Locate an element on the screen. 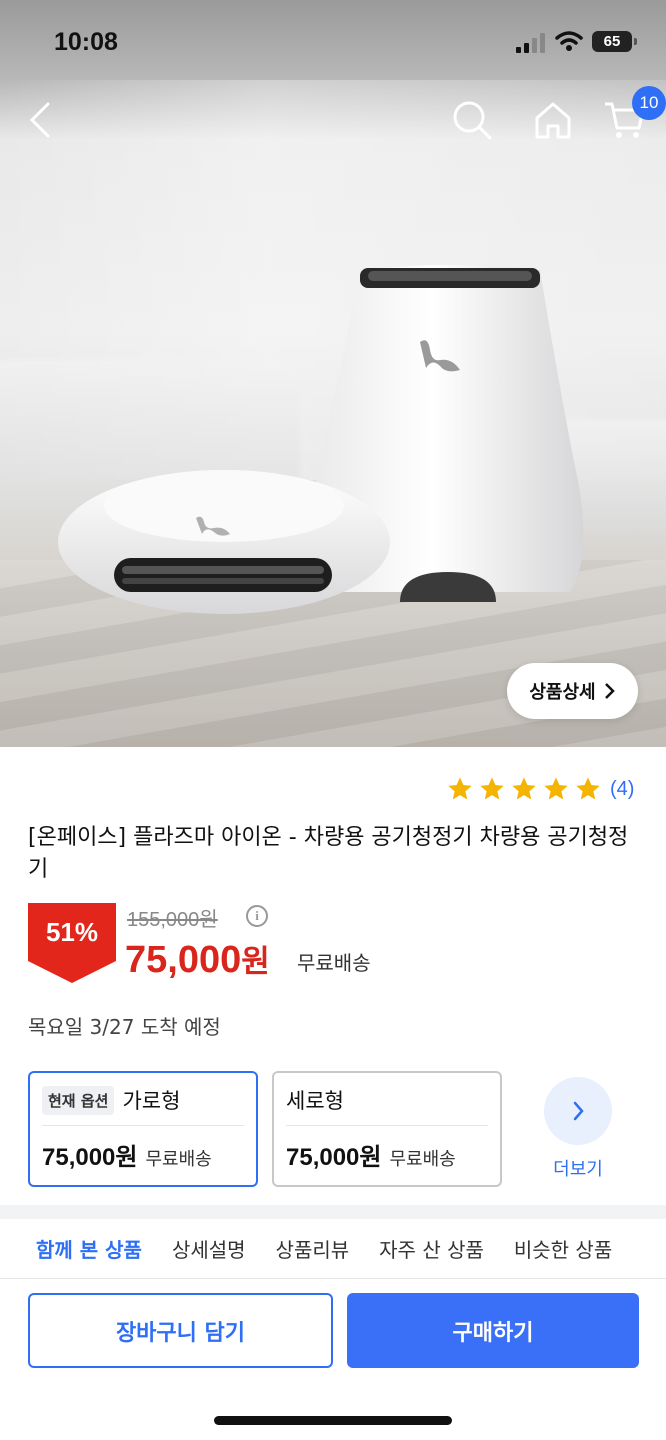  shipping-info: 무료배송 is located at coordinates (334, 963).